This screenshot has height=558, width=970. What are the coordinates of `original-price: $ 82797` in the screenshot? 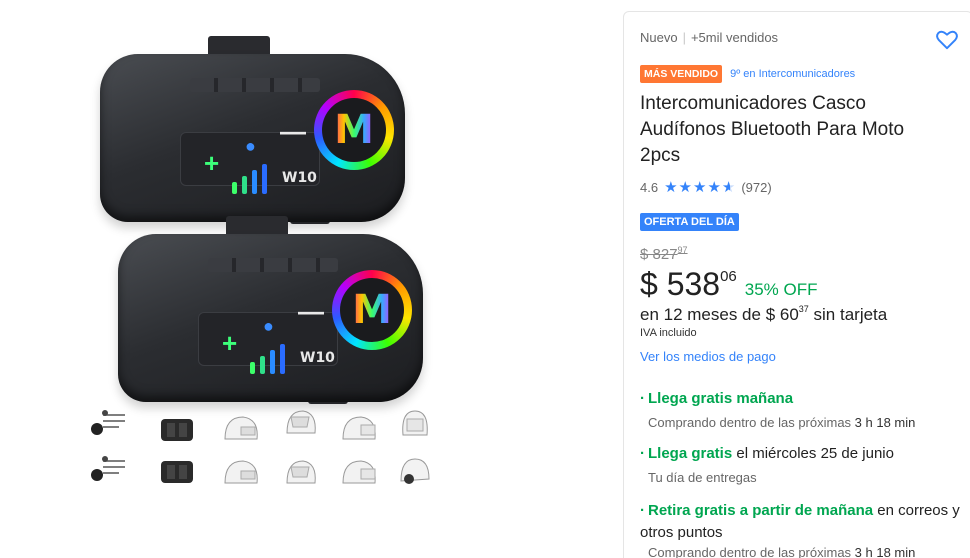 It's located at (664, 254).